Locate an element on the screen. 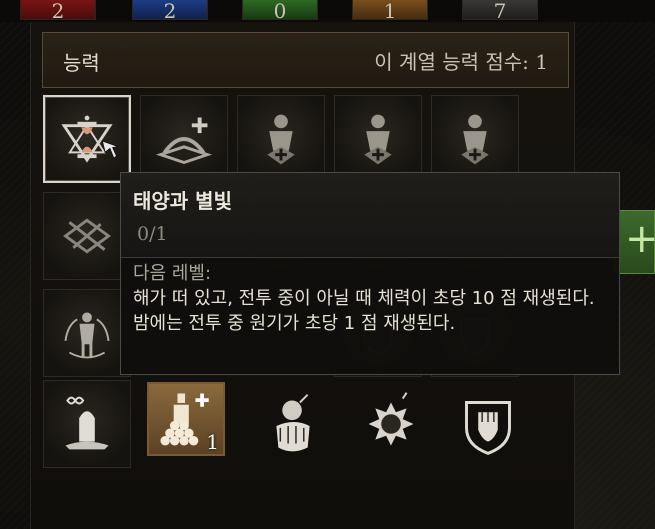  infinity-tombstone-icon is located at coordinates (87, 423).